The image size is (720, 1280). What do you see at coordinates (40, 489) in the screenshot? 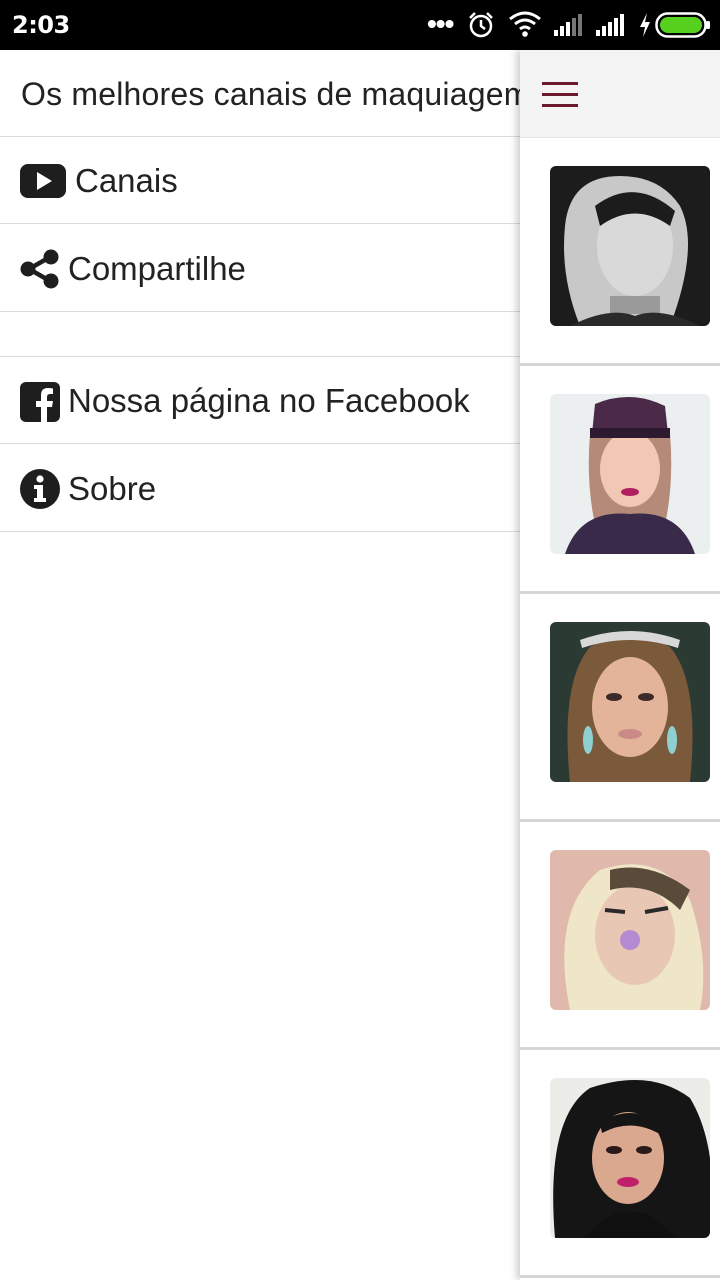
I see `info-icon` at bounding box center [40, 489].